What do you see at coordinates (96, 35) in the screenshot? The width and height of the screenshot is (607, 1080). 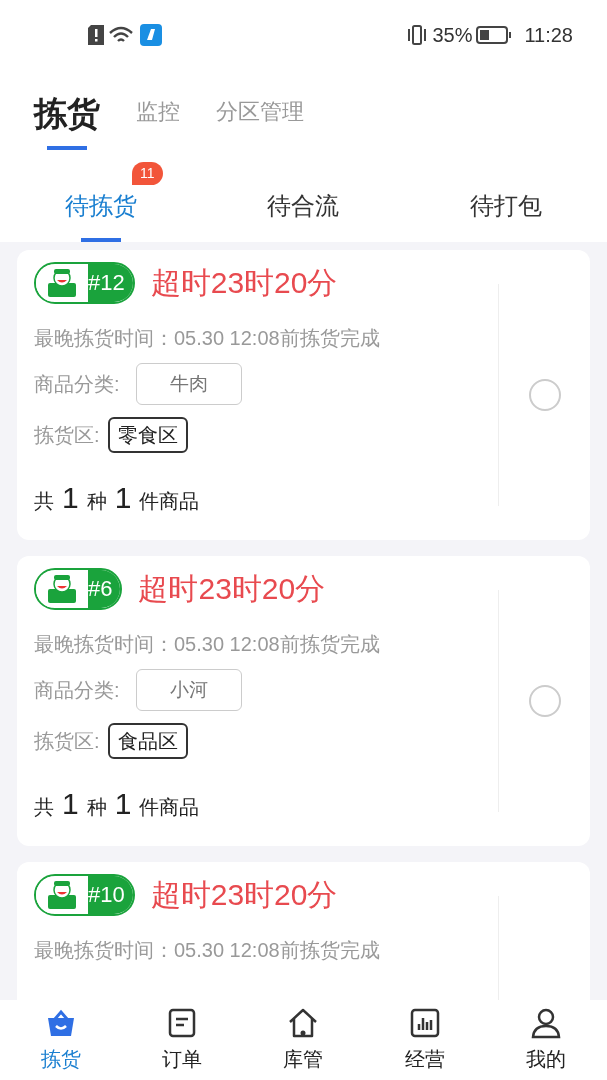 I see `sim-alert-icon` at bounding box center [96, 35].